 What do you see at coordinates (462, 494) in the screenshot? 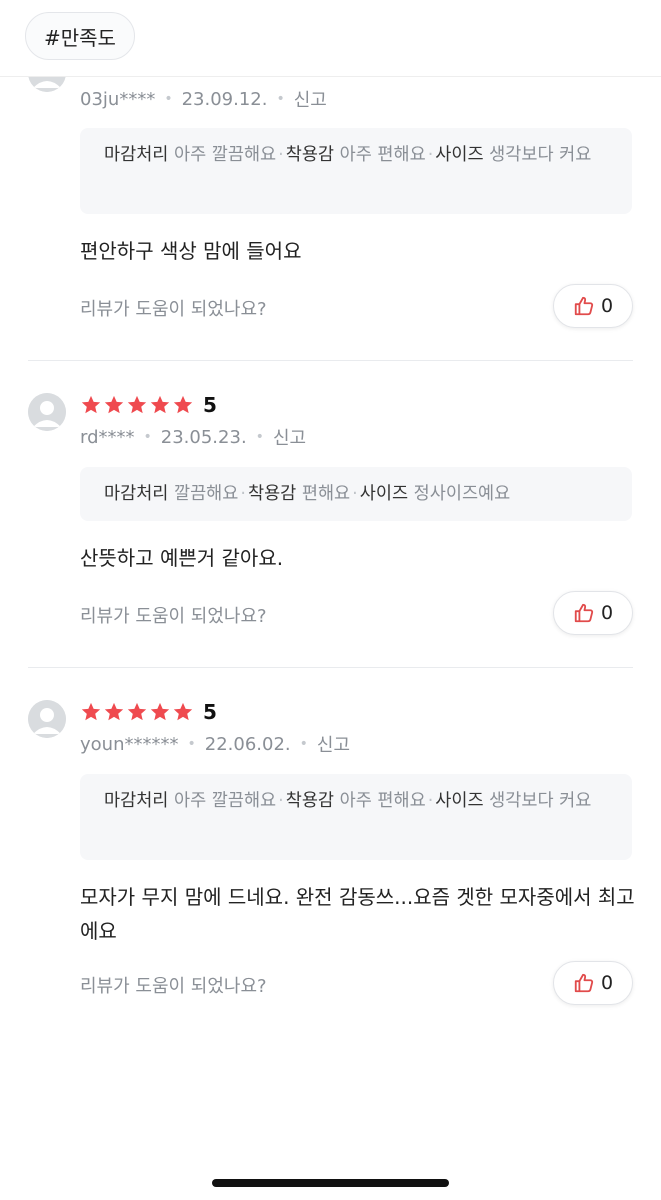
I see `attr-value: 정사이즈예요` at bounding box center [462, 494].